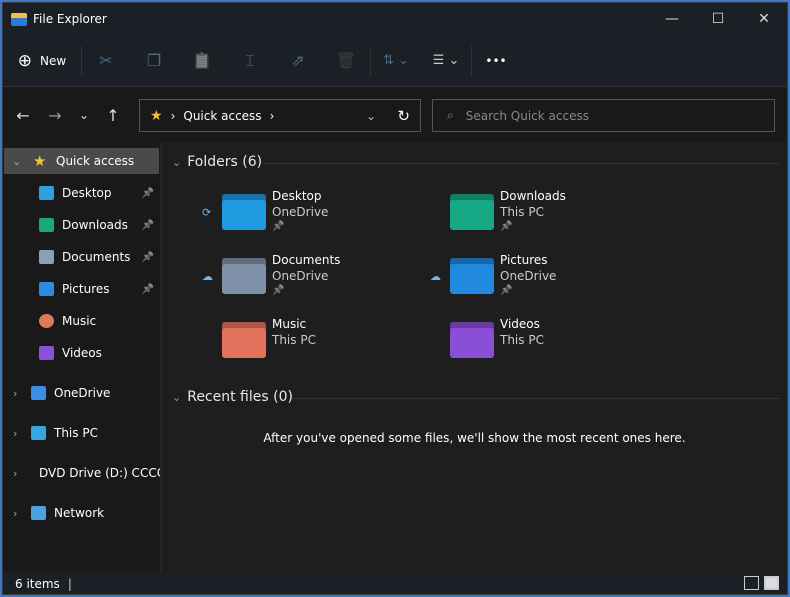 The width and height of the screenshot is (790, 597). Describe the element at coordinates (300, 276) in the screenshot. I see `folder-location: OneDrive` at that location.